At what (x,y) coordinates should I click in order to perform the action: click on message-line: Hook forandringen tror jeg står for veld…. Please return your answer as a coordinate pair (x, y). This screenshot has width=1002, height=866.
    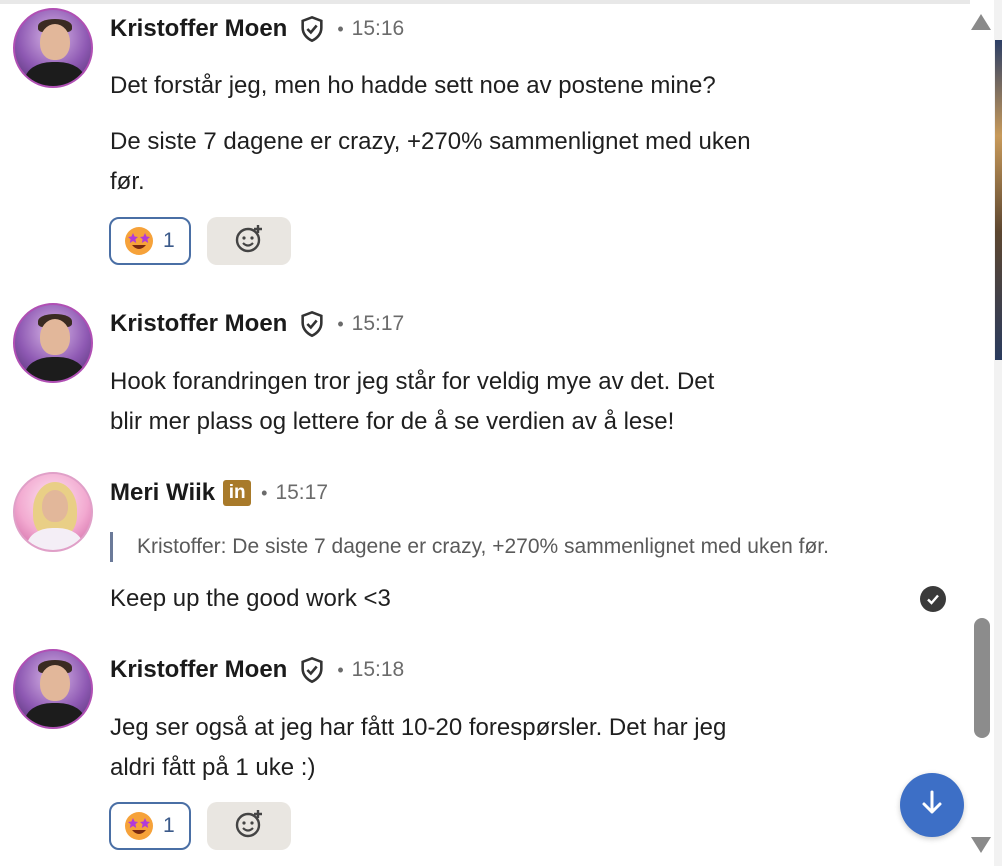
    Looking at the image, I should click on (412, 381).